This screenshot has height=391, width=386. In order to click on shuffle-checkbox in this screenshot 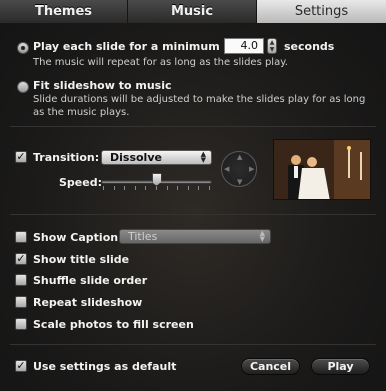, I will do `click(21, 280)`.